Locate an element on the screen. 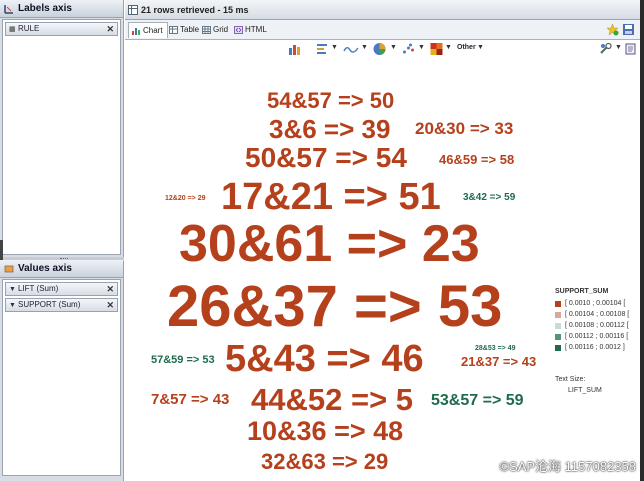  word-cloud-term: 12&20 => 29 is located at coordinates (185, 198).